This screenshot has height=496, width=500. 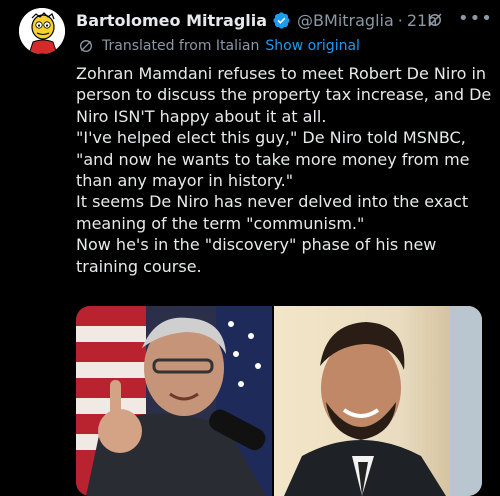 I want to click on tweet-line: than any mayor in history.", so click(x=185, y=181).